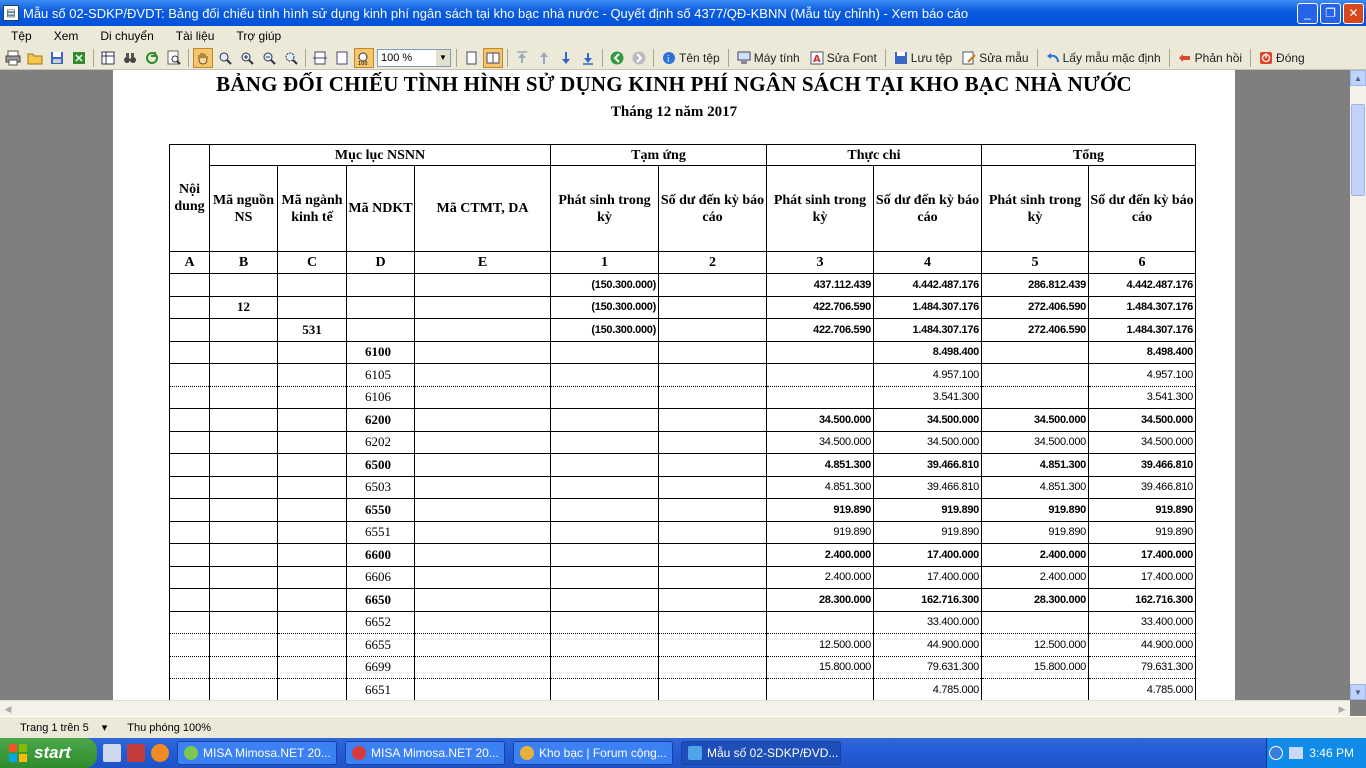  What do you see at coordinates (152, 58) in the screenshot?
I see `refresh-icon` at bounding box center [152, 58].